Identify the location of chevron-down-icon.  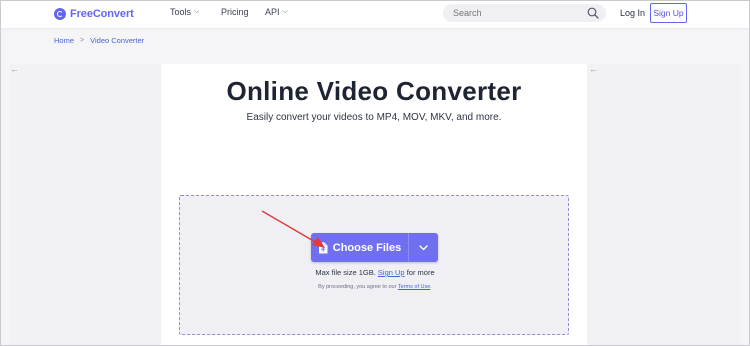
(423, 247).